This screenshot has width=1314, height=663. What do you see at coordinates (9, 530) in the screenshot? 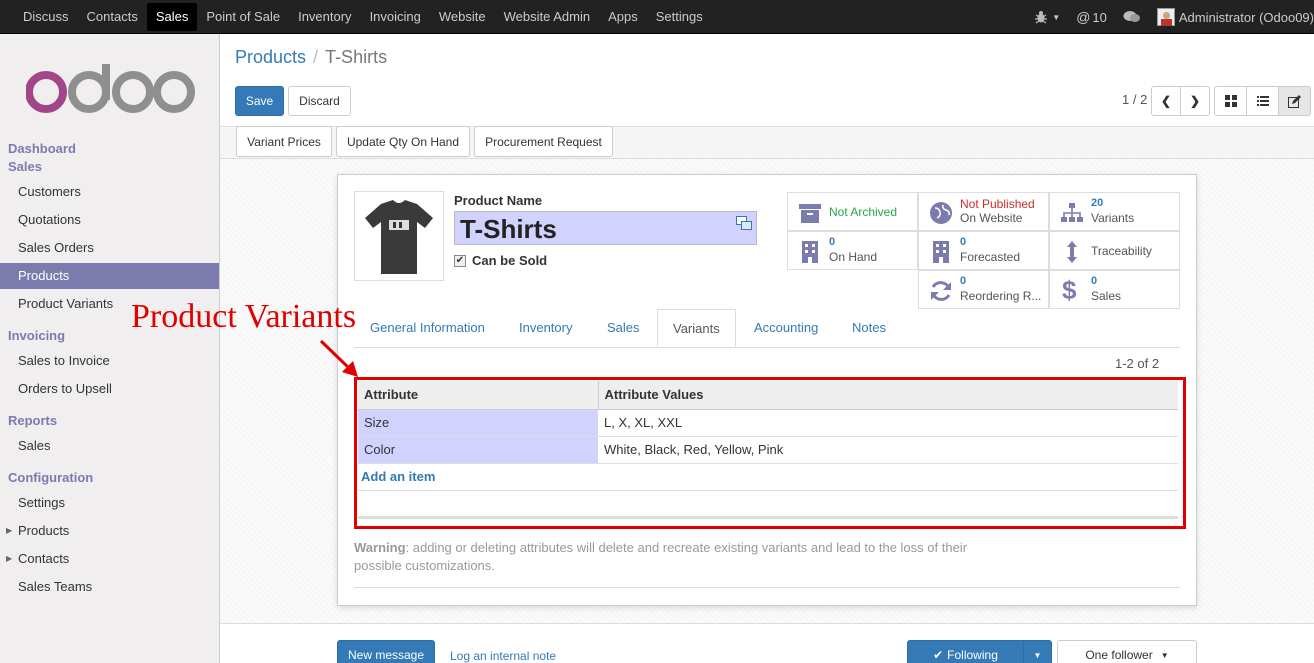
I see `caret-right-icon: ▶` at bounding box center [9, 530].